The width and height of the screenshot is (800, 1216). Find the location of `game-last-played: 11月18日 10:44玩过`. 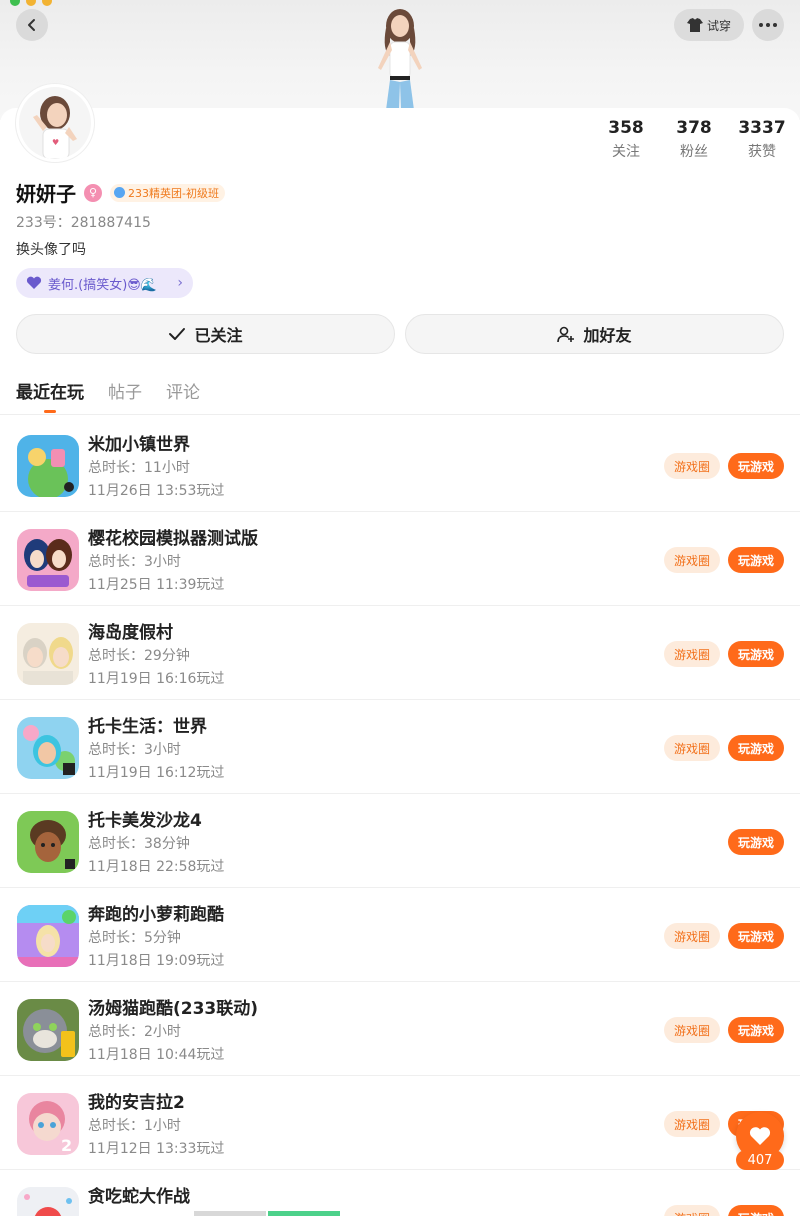

game-last-played: 11月18日 10:44玩过 is located at coordinates (156, 1055).